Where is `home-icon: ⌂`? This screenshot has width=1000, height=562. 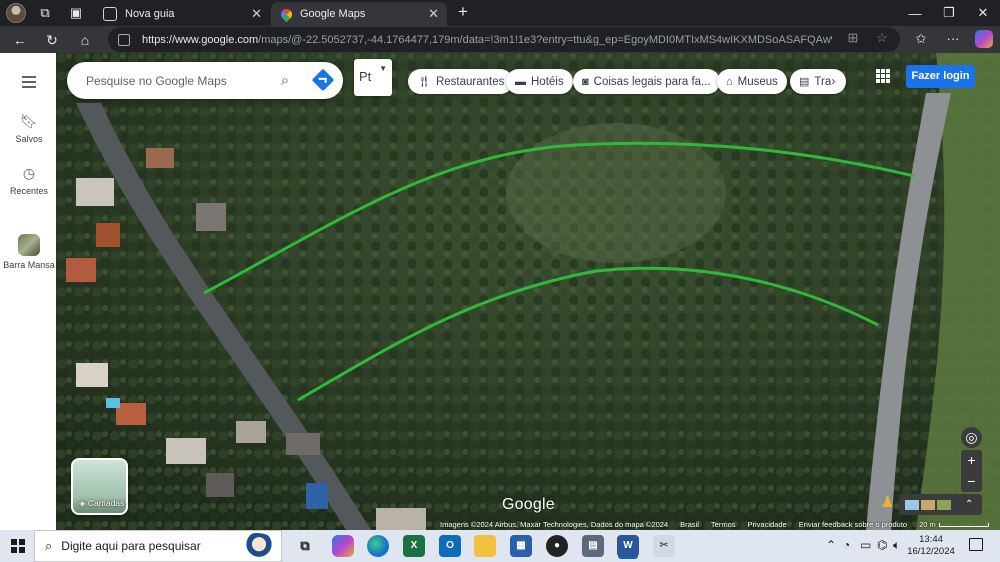
home-icon: ⌂ is located at coordinates (85, 40).